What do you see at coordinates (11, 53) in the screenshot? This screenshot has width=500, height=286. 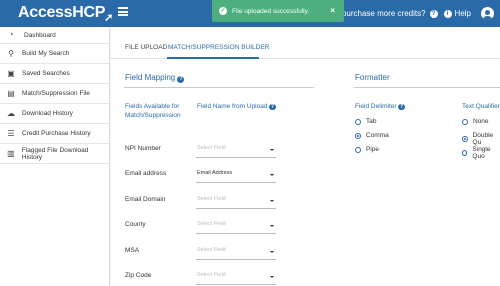 I see `search-icon: ⚲` at bounding box center [11, 53].